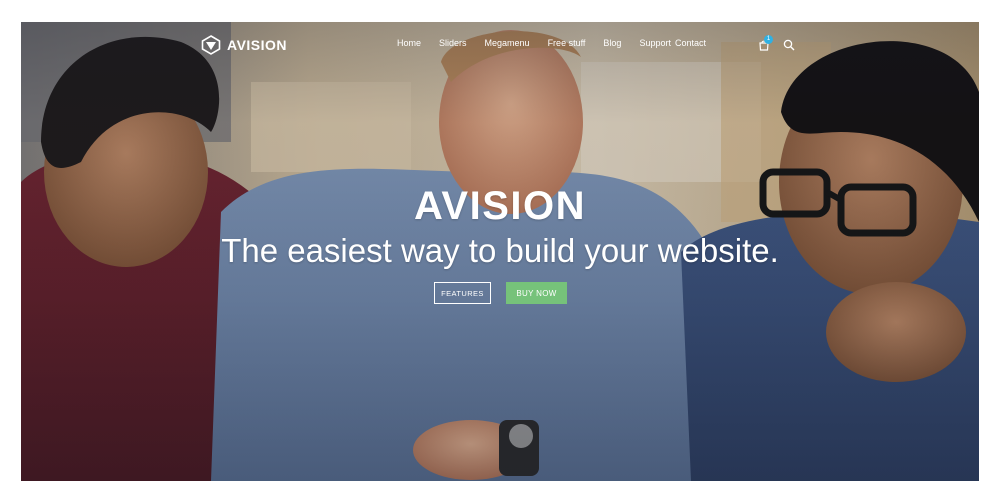 The height and width of the screenshot is (502, 1000). Describe the element at coordinates (507, 43) in the screenshot. I see `nav-item-megamenu: Megamenu` at that location.